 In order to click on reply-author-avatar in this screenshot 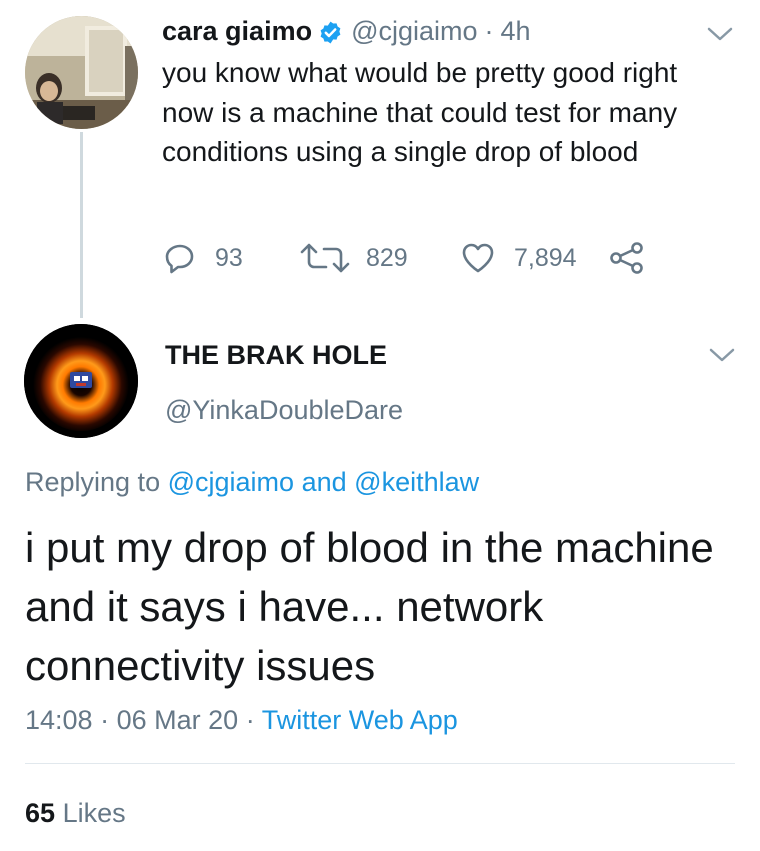, I will do `click(81, 381)`.